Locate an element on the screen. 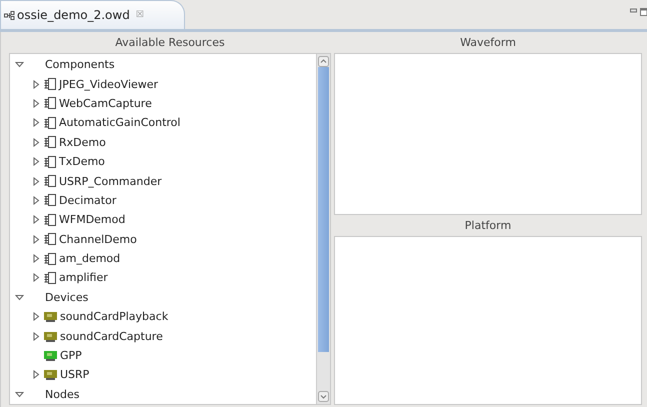  tree-item: amplifier is located at coordinates (83, 277).